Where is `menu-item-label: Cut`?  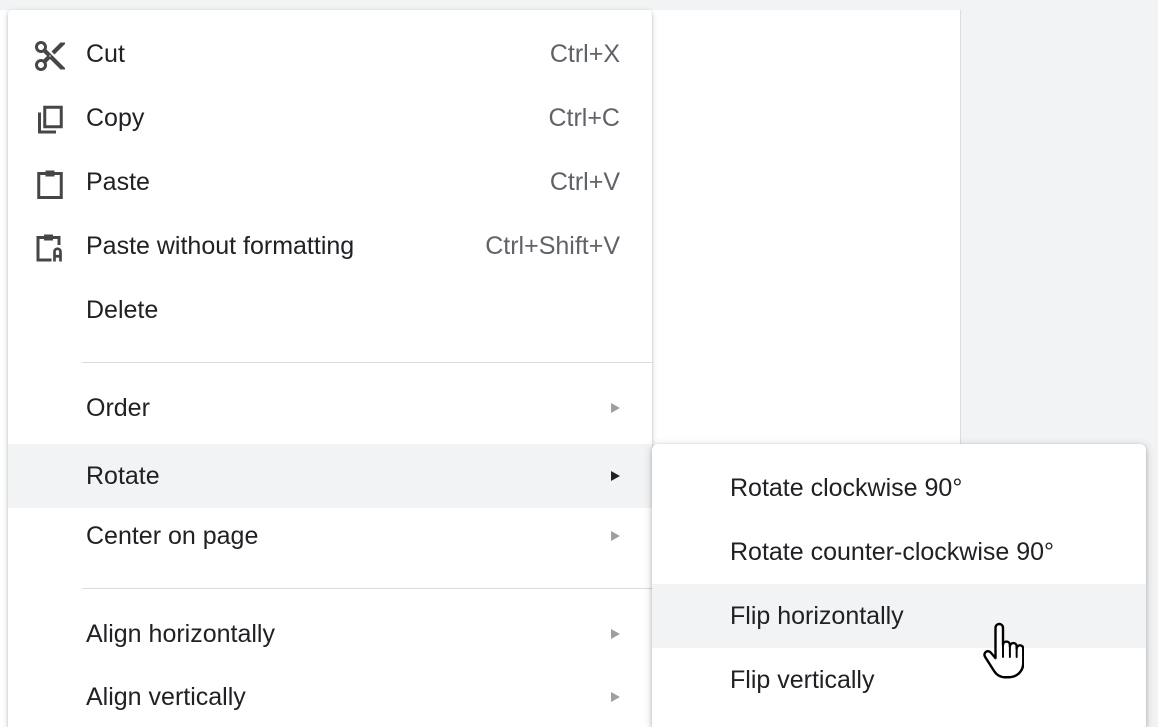 menu-item-label: Cut is located at coordinates (105, 54).